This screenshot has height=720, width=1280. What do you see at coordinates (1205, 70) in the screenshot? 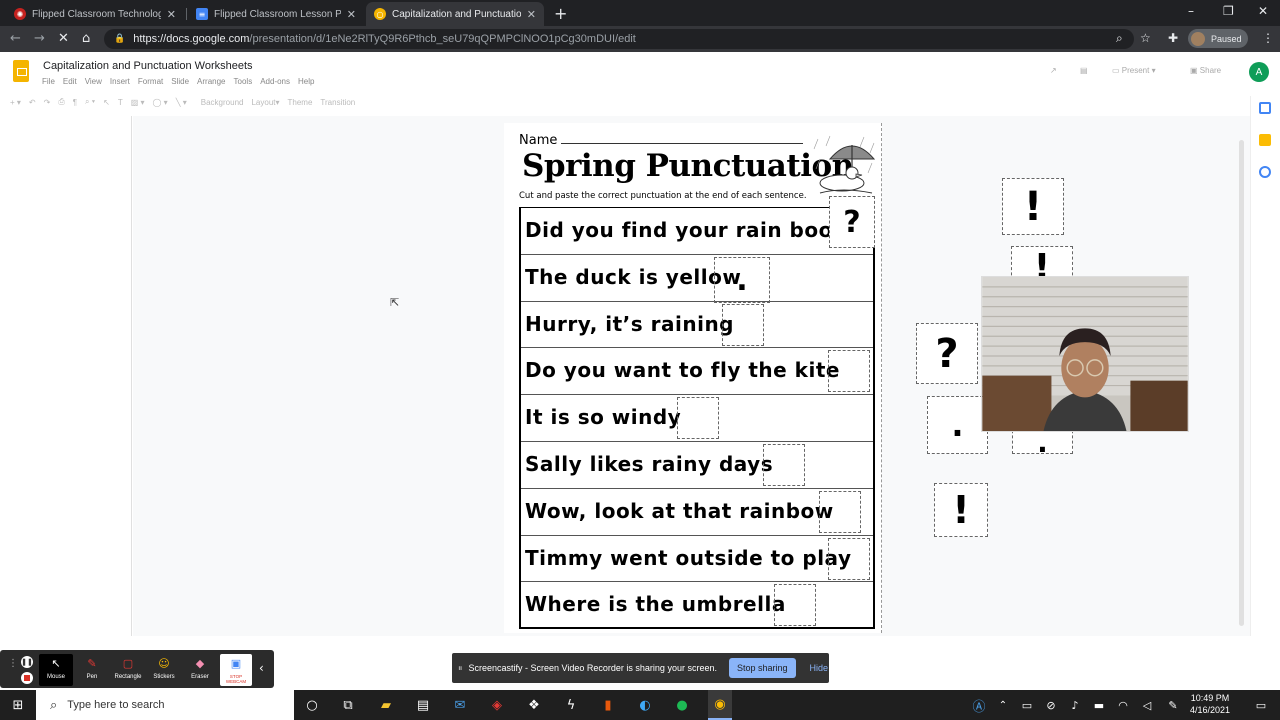
I see `share-button: ▣ Share` at bounding box center [1205, 70].